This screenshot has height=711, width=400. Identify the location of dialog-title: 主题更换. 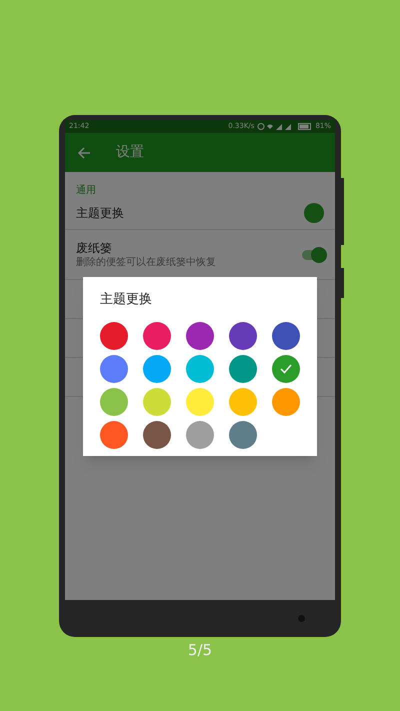
(126, 300).